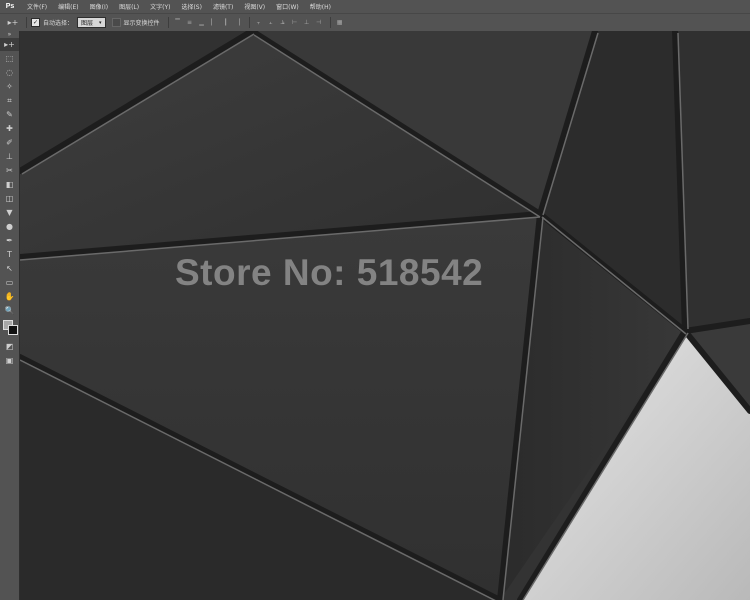  What do you see at coordinates (321, 6) in the screenshot?
I see `menu-help: 帮助(H)` at bounding box center [321, 6].